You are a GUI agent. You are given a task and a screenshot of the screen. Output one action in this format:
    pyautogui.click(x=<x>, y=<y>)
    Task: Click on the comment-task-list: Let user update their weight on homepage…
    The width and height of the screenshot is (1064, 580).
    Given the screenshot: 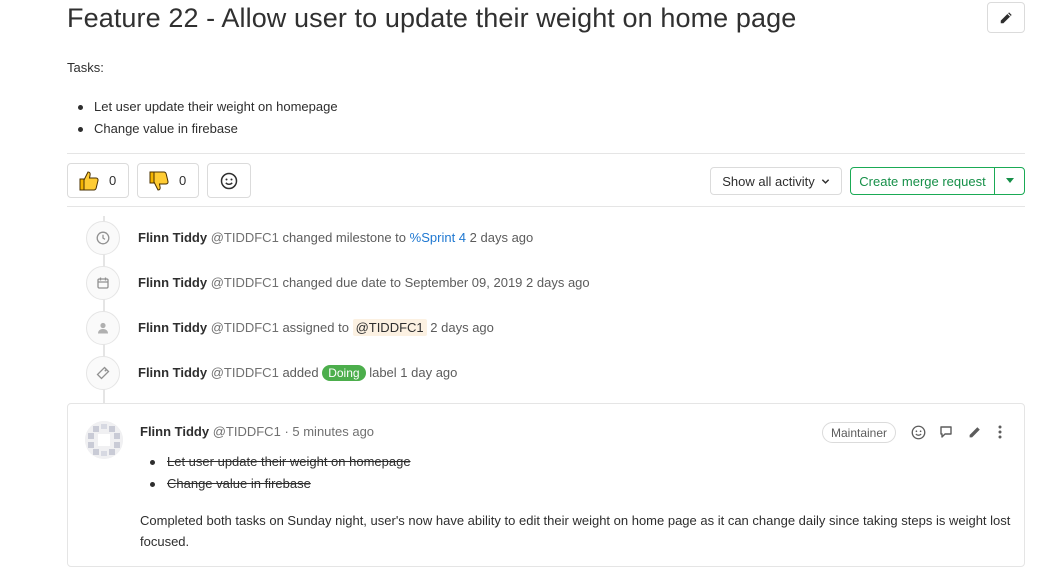 What is the action you would take?
    pyautogui.click(x=280, y=473)
    